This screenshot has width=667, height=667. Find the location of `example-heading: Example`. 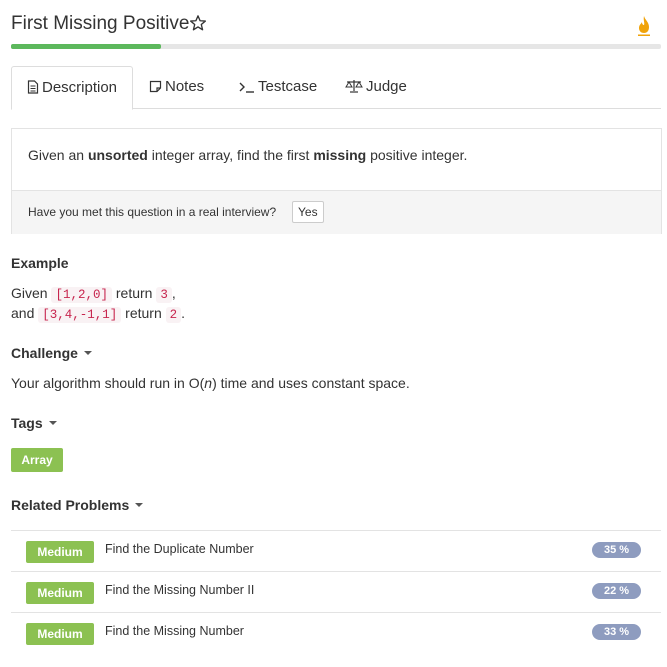

example-heading: Example is located at coordinates (40, 263).